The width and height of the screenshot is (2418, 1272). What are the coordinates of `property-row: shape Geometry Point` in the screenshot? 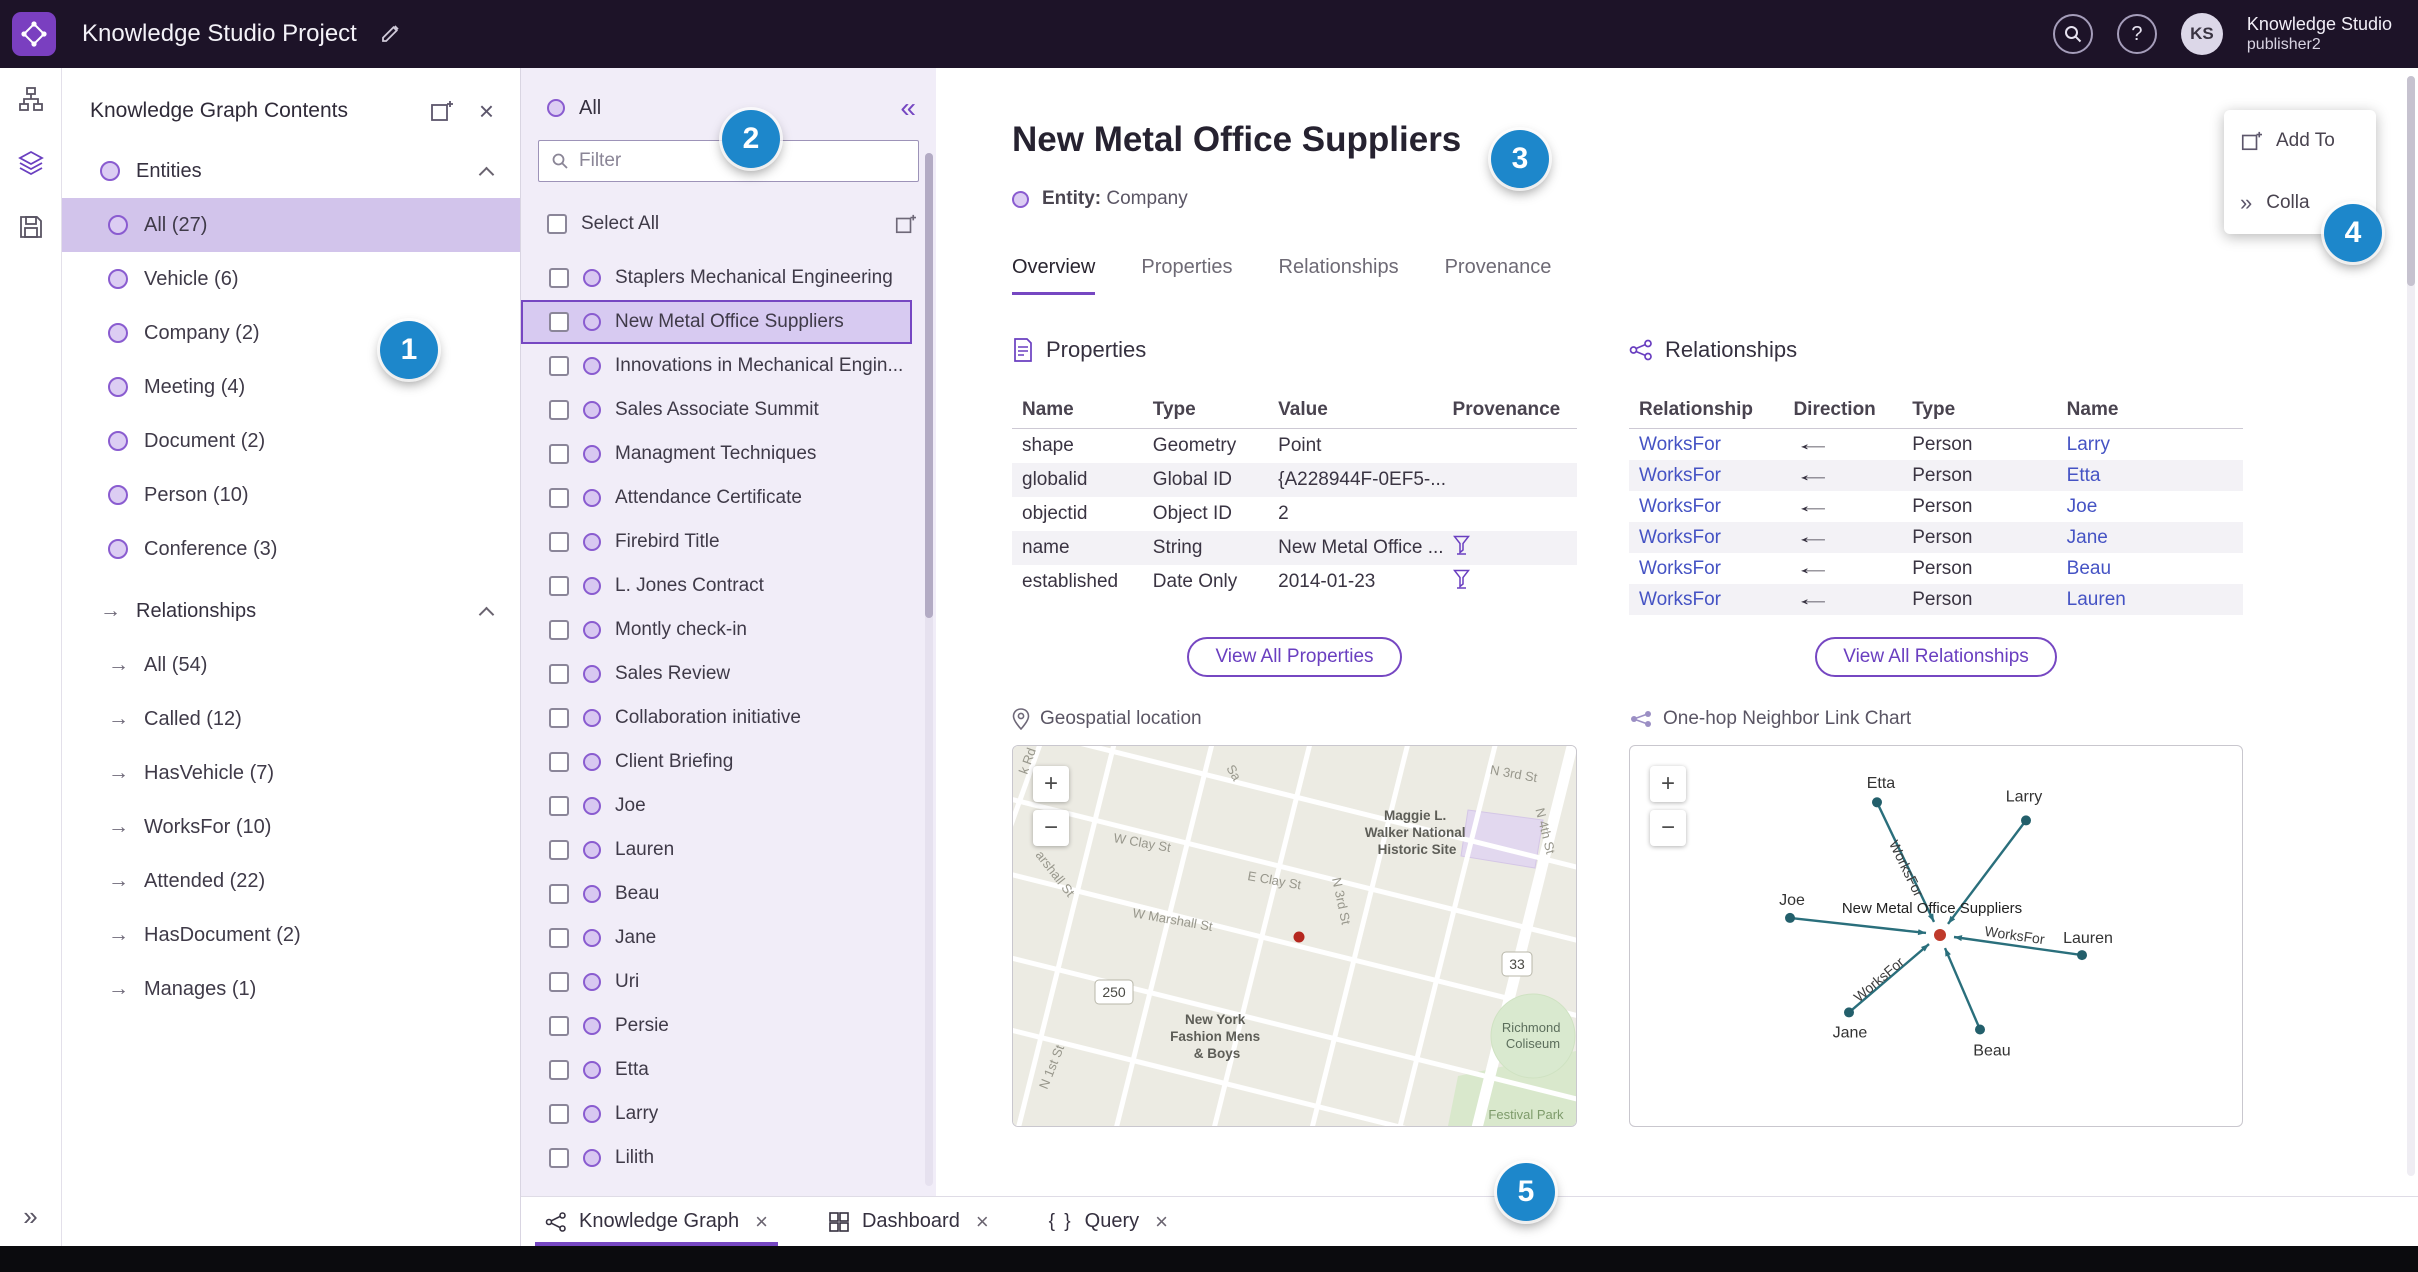 It's located at (1294, 446).